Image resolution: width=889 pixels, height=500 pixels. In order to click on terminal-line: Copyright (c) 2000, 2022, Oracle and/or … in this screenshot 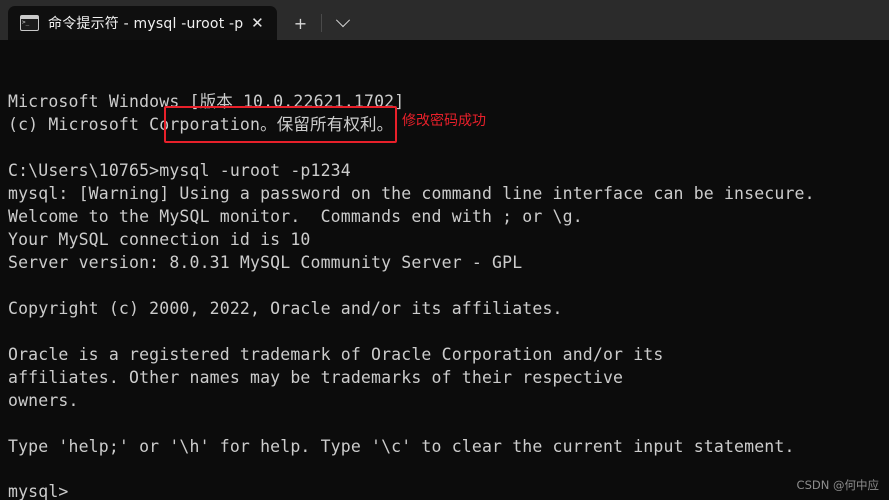, I will do `click(285, 308)`.